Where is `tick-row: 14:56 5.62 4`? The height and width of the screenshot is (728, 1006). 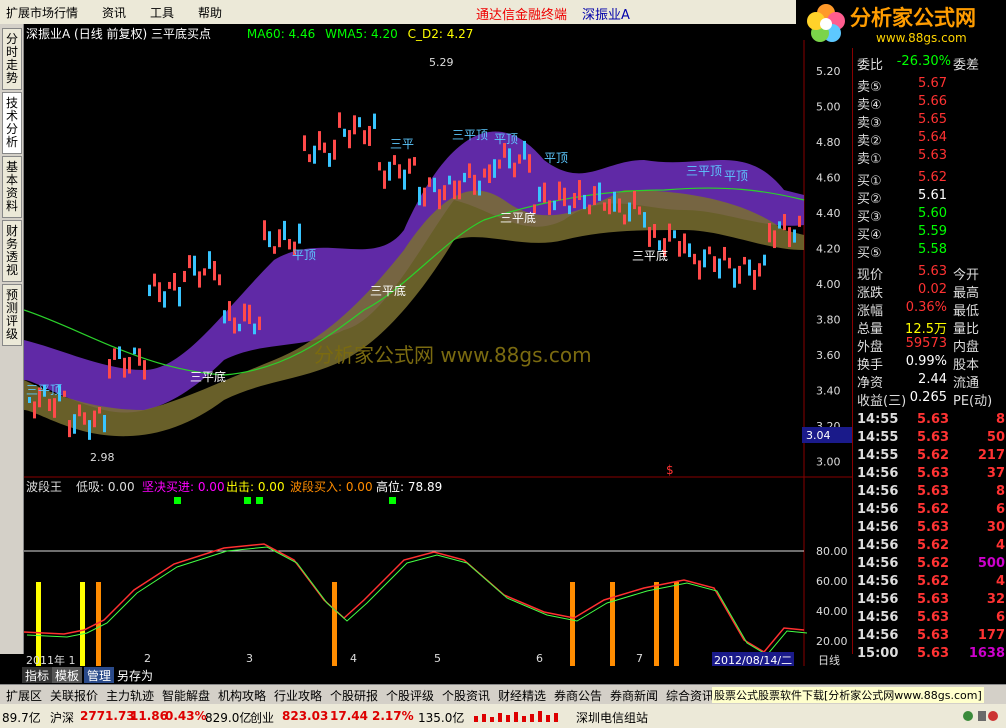 tick-row: 14:56 5.62 4 is located at coordinates (929, 547).